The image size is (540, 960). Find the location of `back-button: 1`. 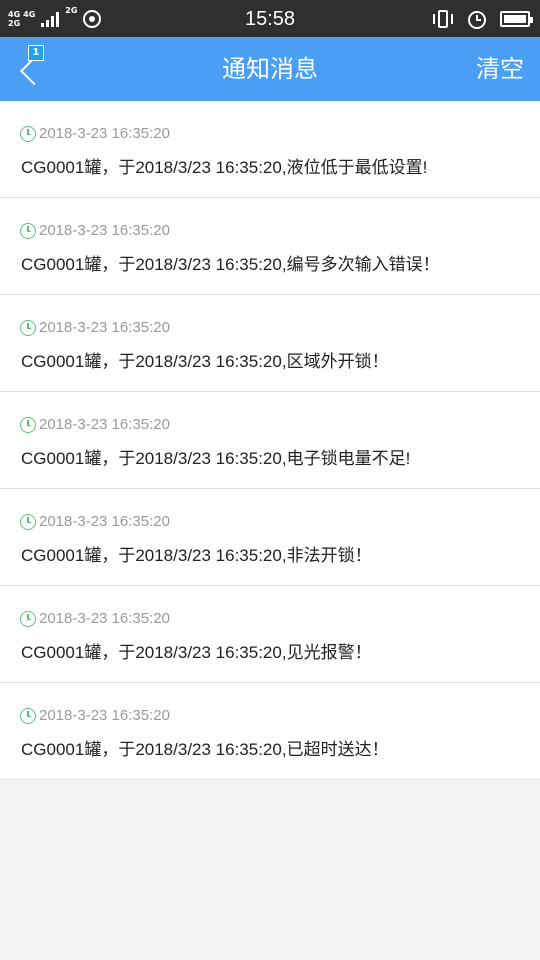

back-button: 1 is located at coordinates (32, 69).